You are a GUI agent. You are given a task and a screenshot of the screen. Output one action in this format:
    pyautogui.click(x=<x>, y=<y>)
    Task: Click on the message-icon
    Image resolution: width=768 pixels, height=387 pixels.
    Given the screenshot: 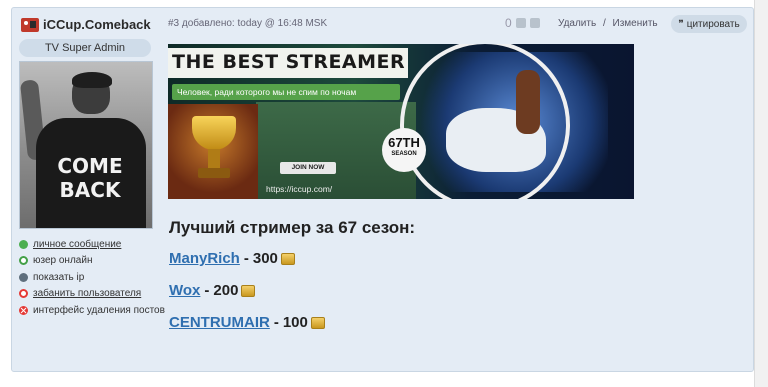 What is the action you would take?
    pyautogui.click(x=23, y=244)
    